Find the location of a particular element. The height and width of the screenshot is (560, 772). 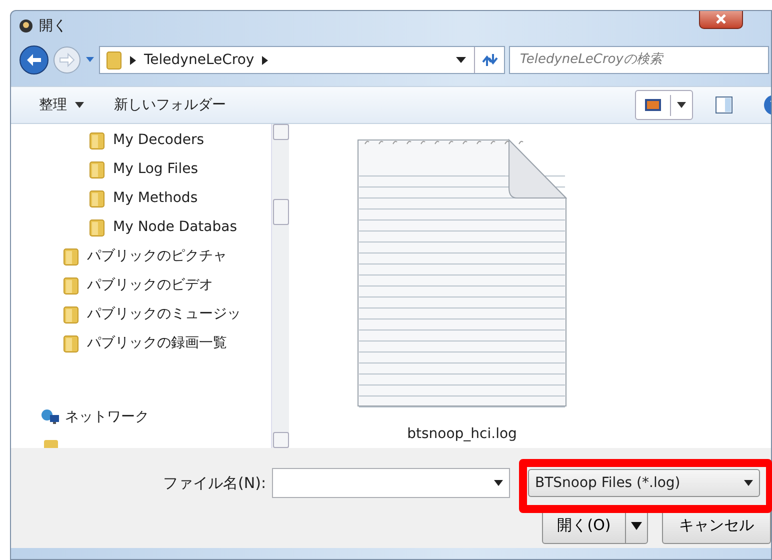

network-icon is located at coordinates (51, 417).